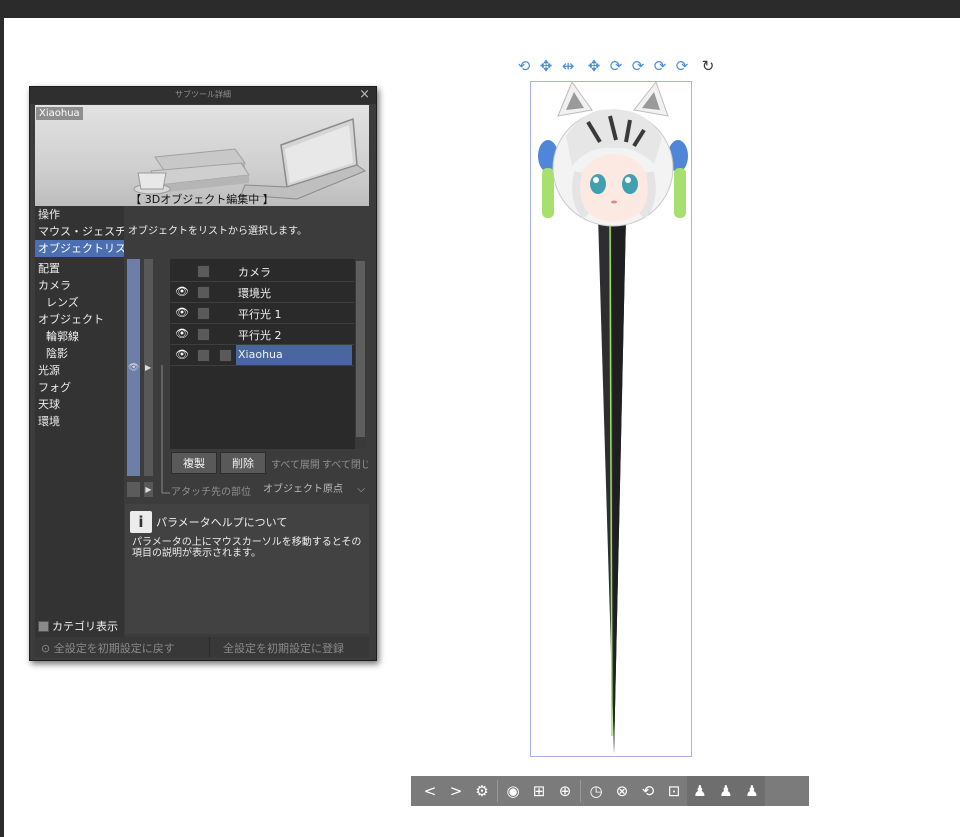 This screenshot has height=837, width=960. I want to click on edit-mode-banner: 【 3Dオブジェクト編集中 】, so click(202, 199).